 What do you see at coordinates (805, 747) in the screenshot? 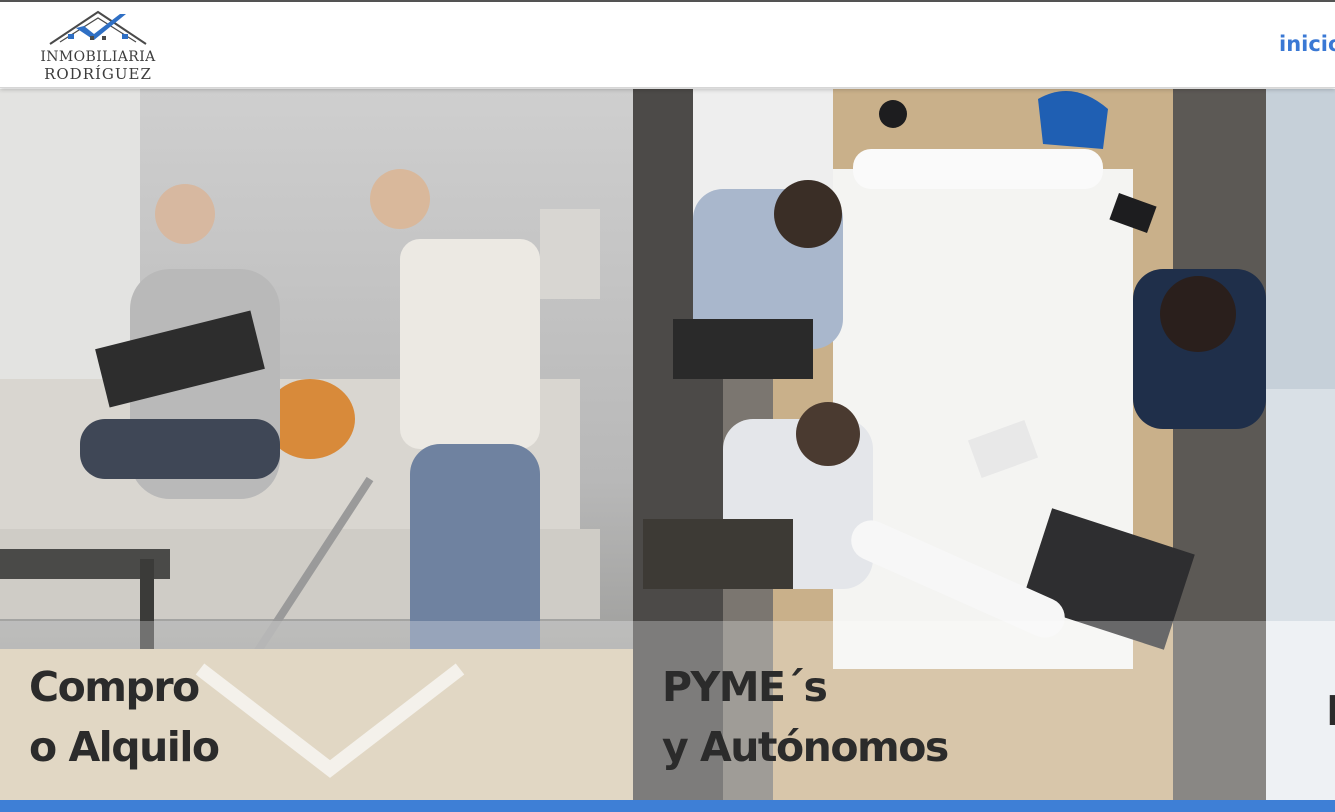
I see `panel-title-line2: y Autónomos` at bounding box center [805, 747].